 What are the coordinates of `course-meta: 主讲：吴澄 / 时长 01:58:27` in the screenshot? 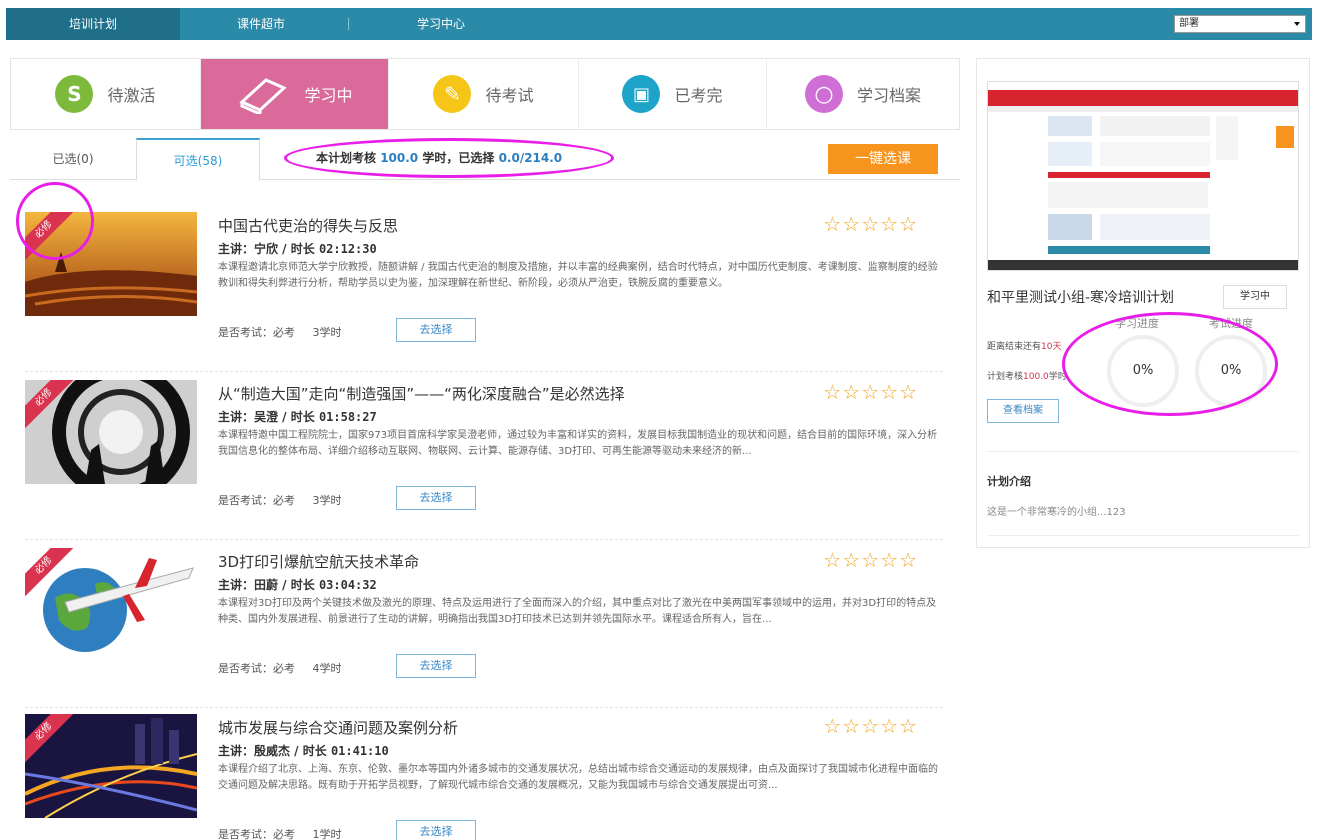 It's located at (297, 416).